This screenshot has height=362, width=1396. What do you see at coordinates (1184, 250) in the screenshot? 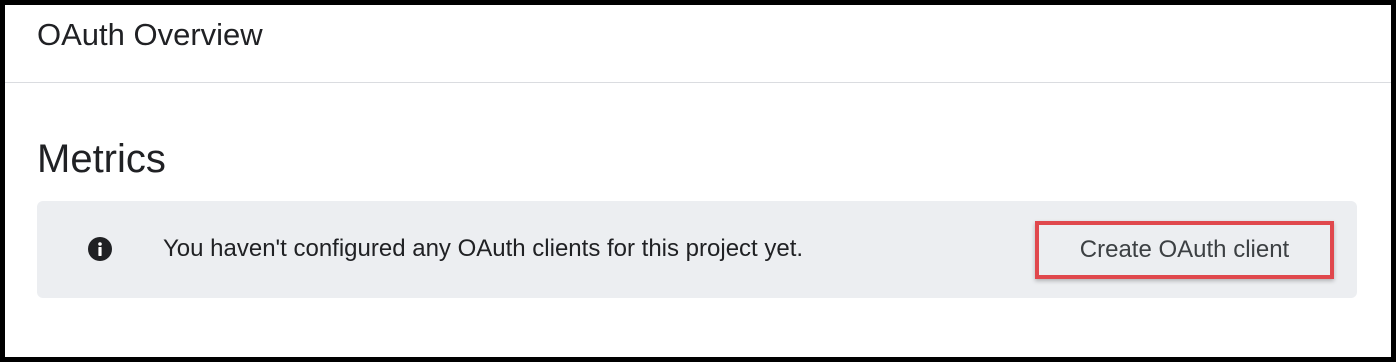
I see `create-oauth-client-button: Create OAuth client` at bounding box center [1184, 250].